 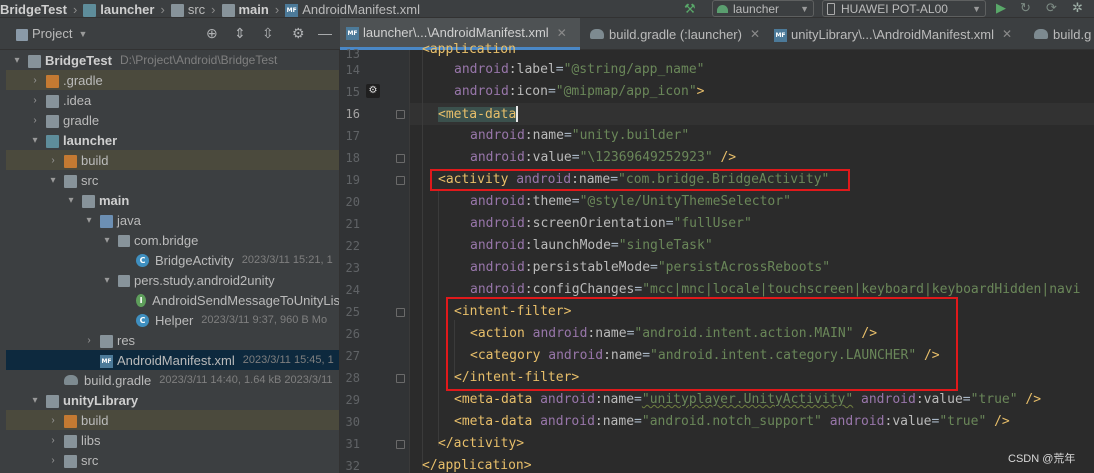 I want to click on code-line-21: android:screenOrientation="fullUser", so click(x=611, y=223).